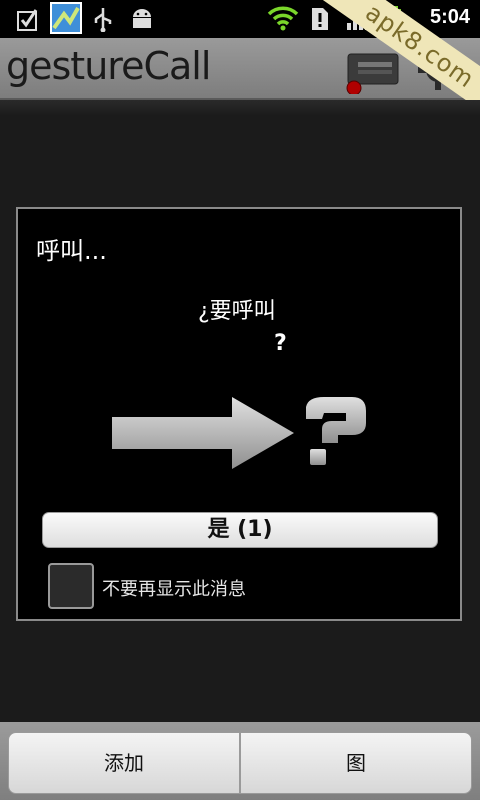 Image resolution: width=480 pixels, height=800 pixels. I want to click on app-title: gestureCall, so click(108, 66).